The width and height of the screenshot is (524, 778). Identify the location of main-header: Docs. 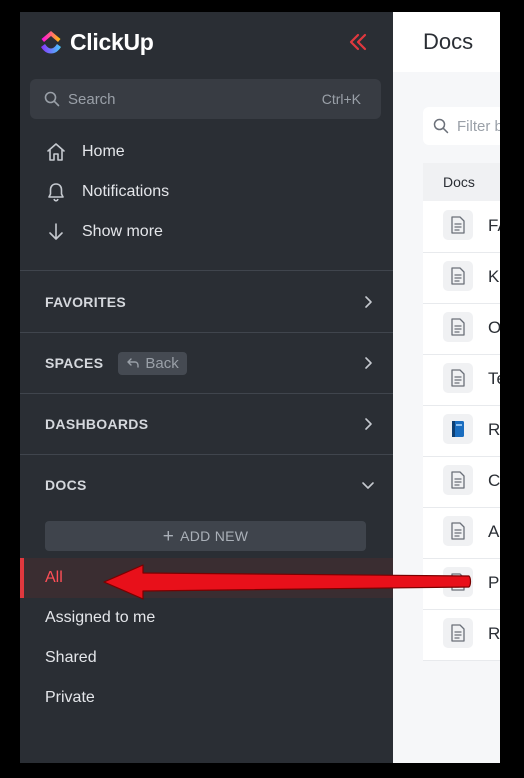
(446, 42).